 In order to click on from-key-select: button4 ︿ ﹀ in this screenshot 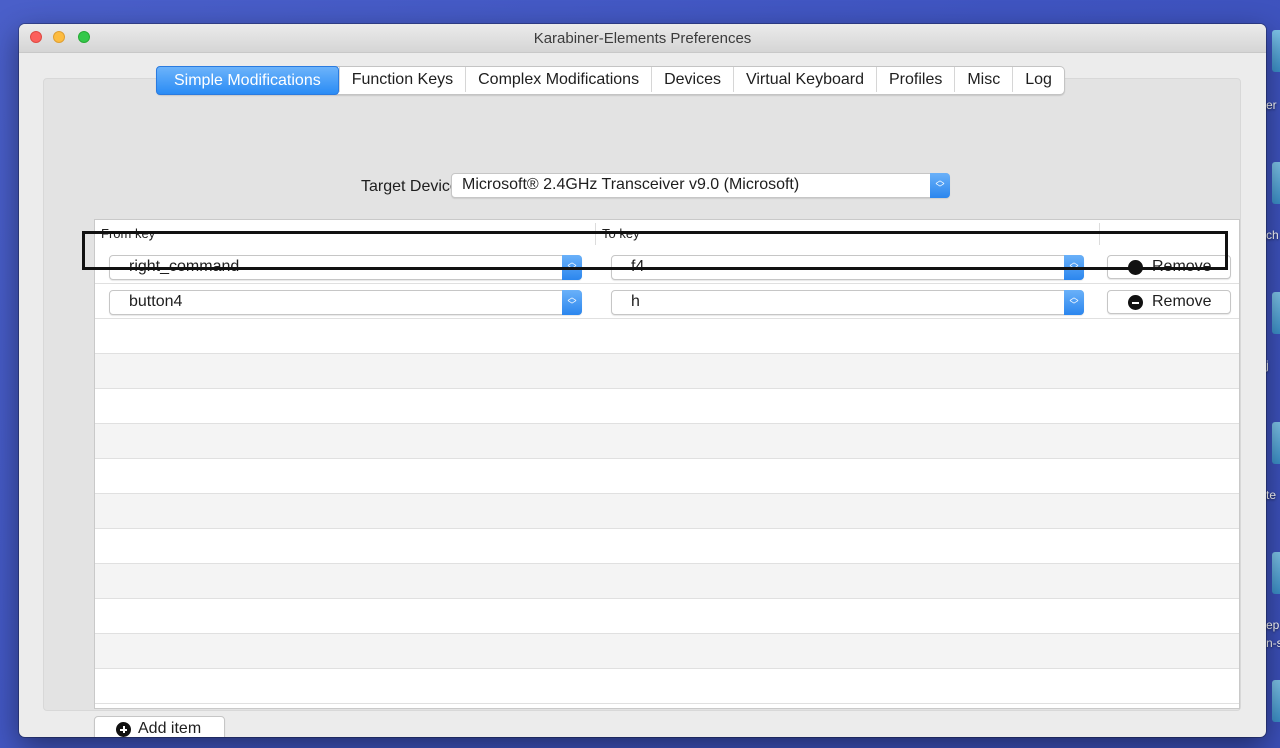, I will do `click(345, 302)`.